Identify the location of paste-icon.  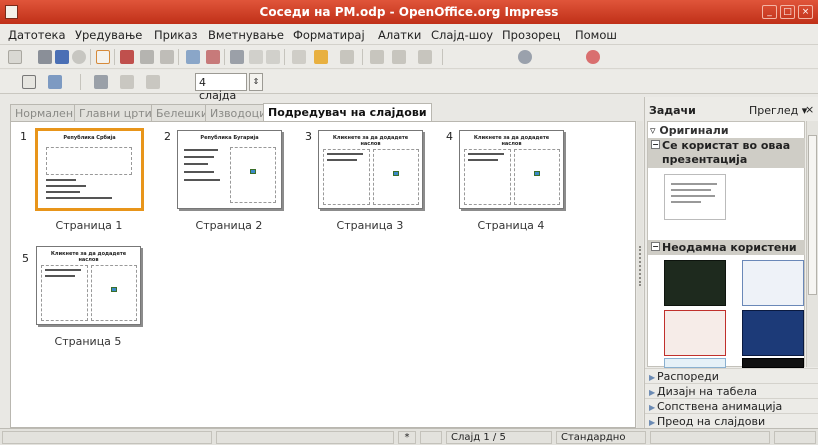
(273, 57).